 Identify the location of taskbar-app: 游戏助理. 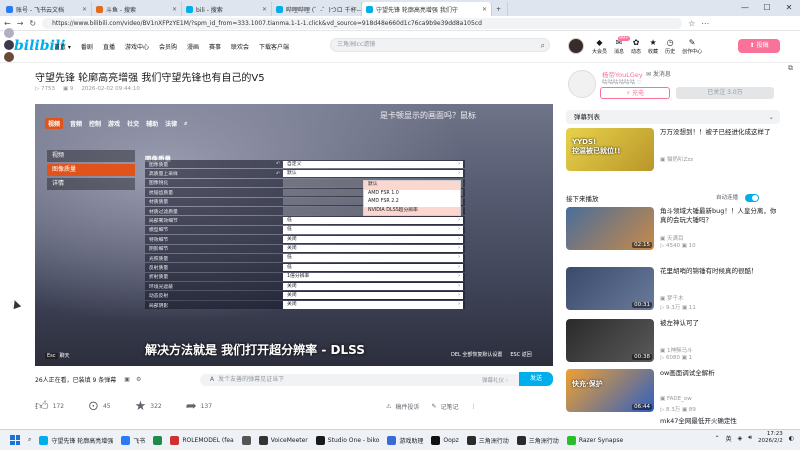
(405, 440).